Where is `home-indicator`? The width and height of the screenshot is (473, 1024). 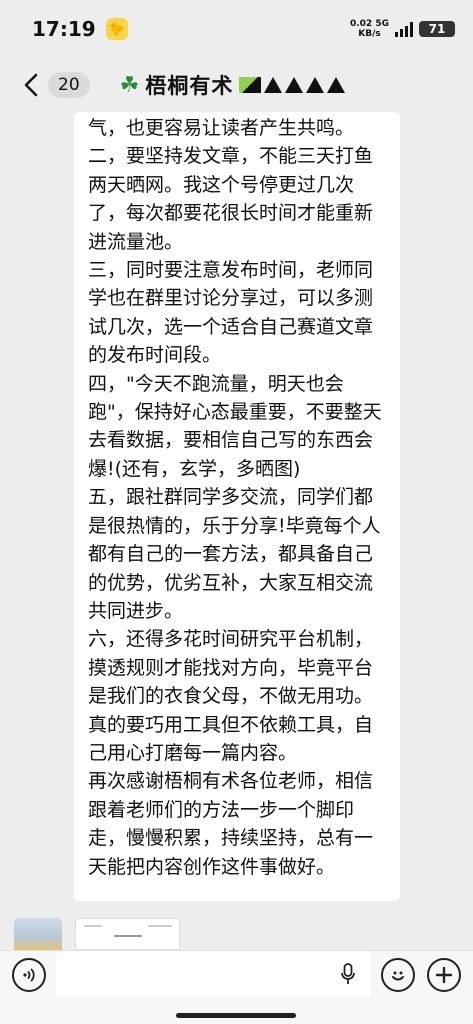
home-indicator is located at coordinates (236, 1015).